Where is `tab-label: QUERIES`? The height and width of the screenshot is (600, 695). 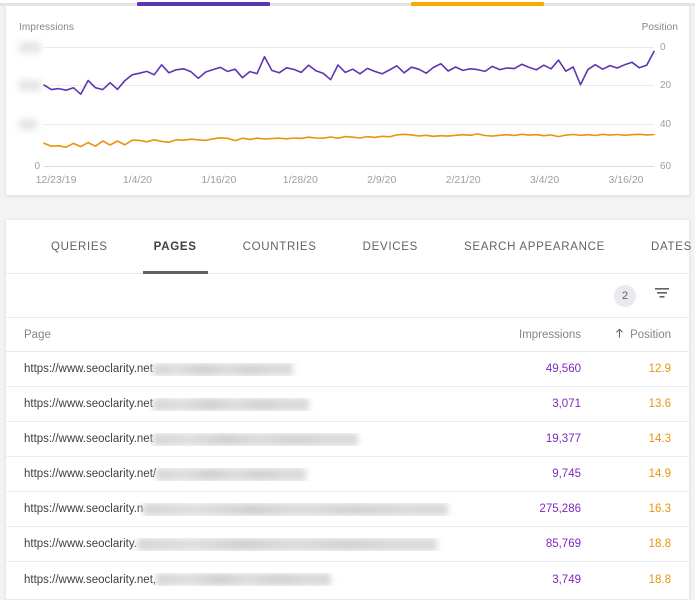 tab-label: QUERIES is located at coordinates (79, 246).